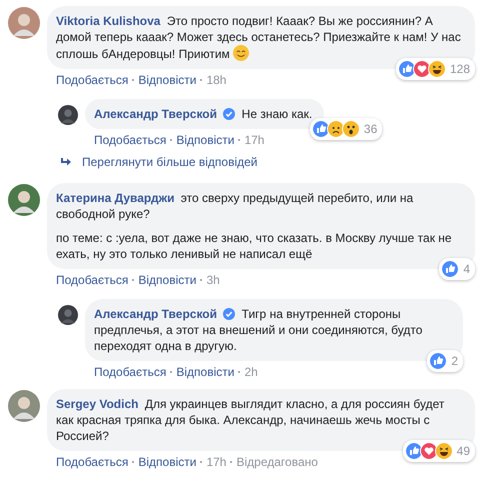 This screenshot has height=485, width=485. Describe the element at coordinates (235, 206) in the screenshot. I see `comment-text: Катерина Дуварджи это сверху предыдущей перебито, или на свободной руке?` at that location.